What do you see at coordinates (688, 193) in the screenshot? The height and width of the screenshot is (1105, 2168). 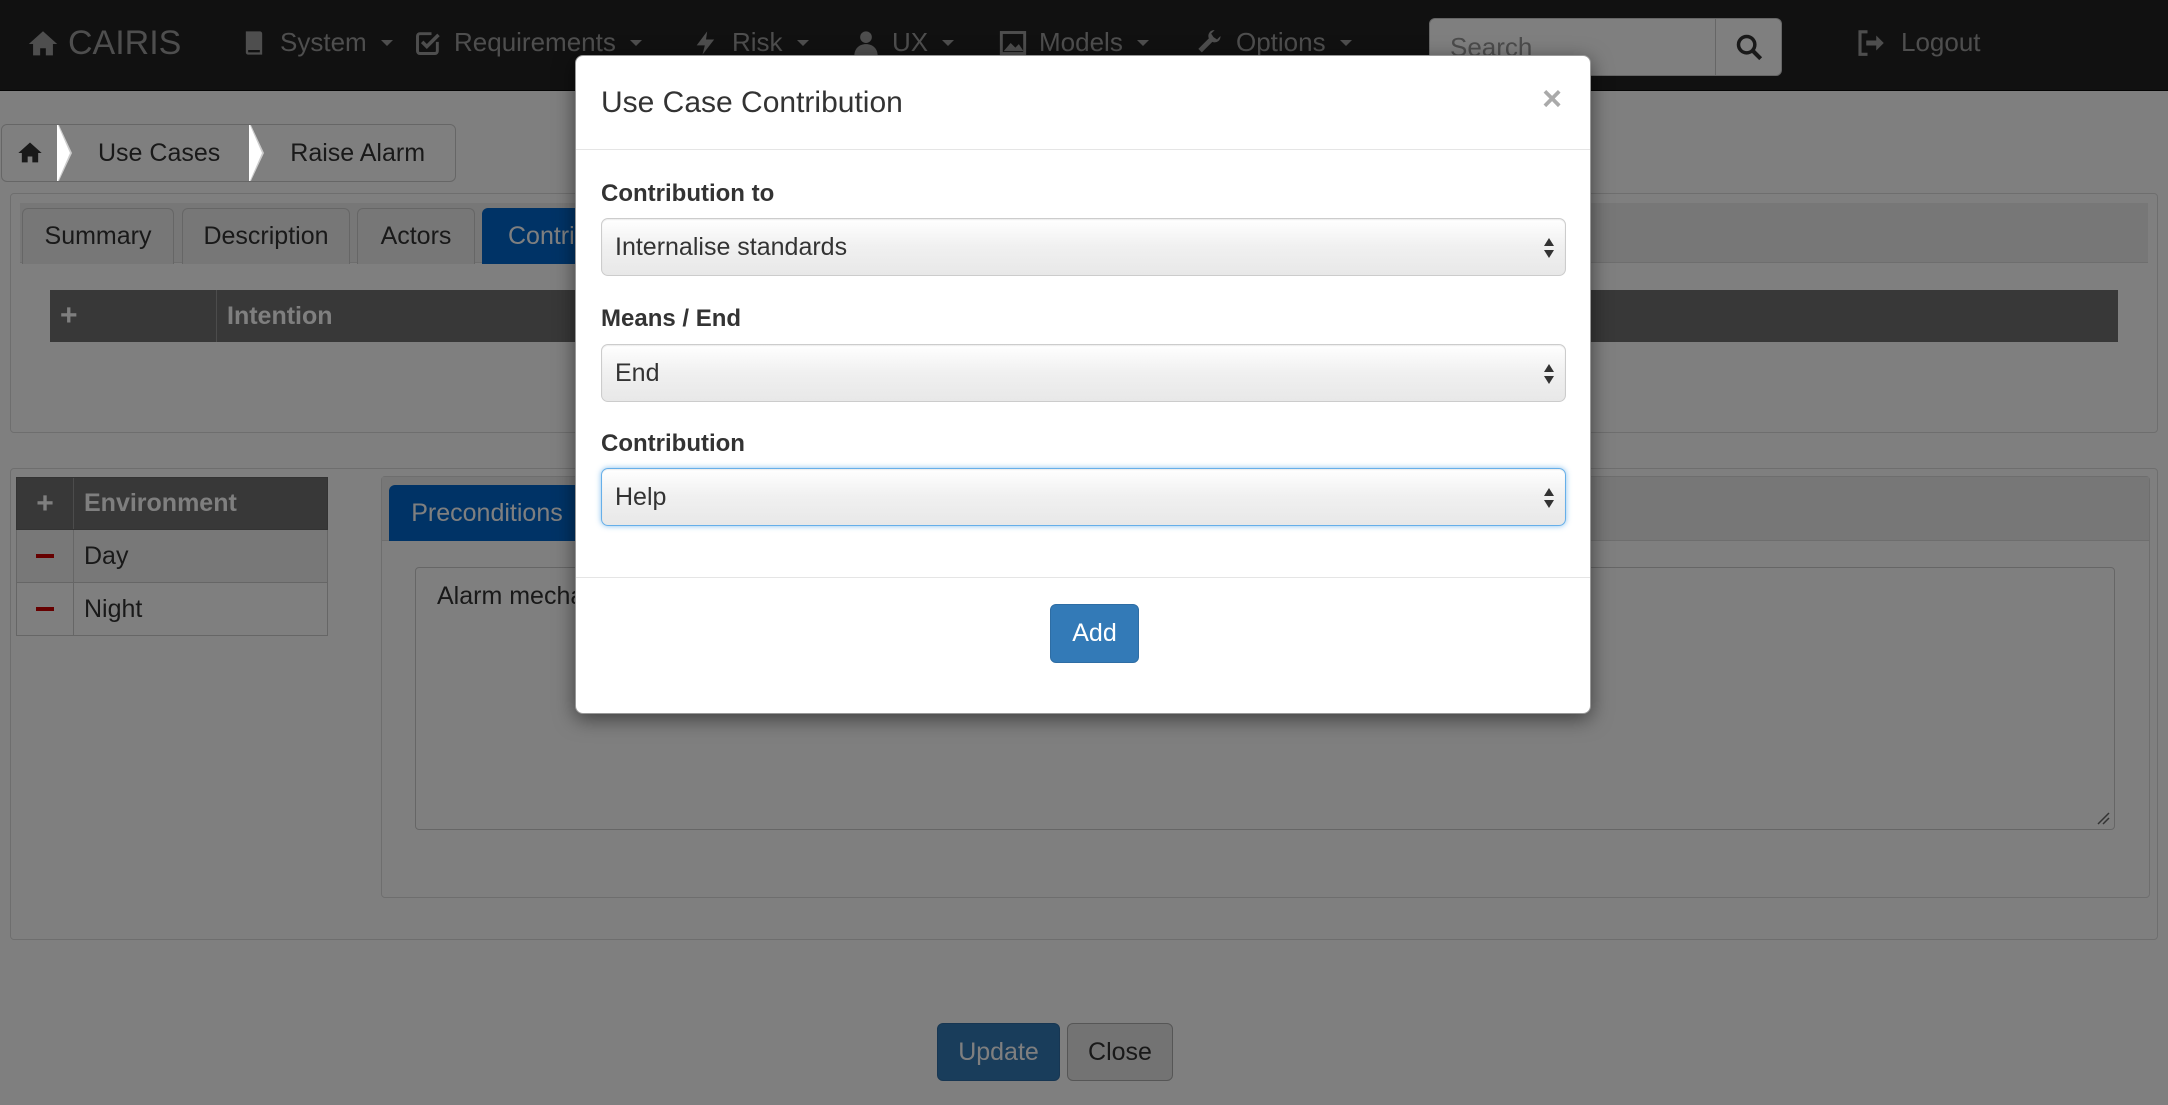 I see `contribution-to-label: Contribution to` at bounding box center [688, 193].